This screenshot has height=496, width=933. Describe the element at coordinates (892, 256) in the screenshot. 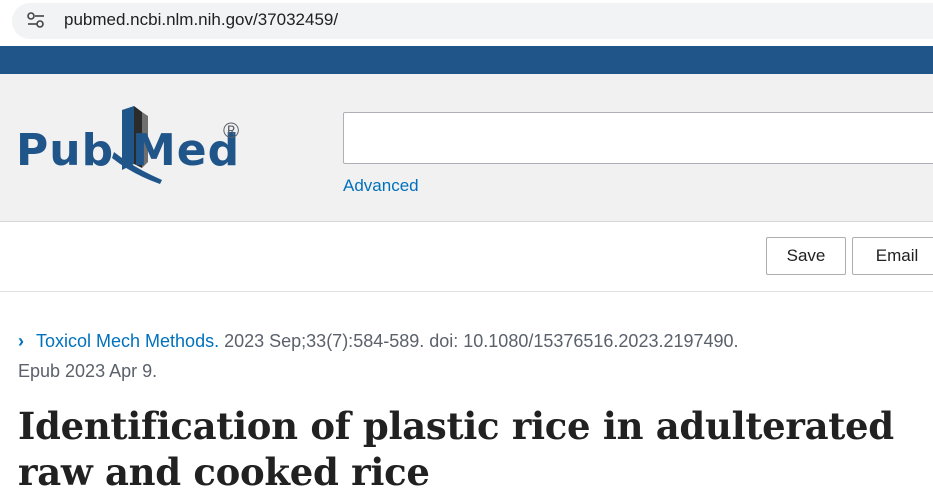

I see `email-button: Email` at that location.